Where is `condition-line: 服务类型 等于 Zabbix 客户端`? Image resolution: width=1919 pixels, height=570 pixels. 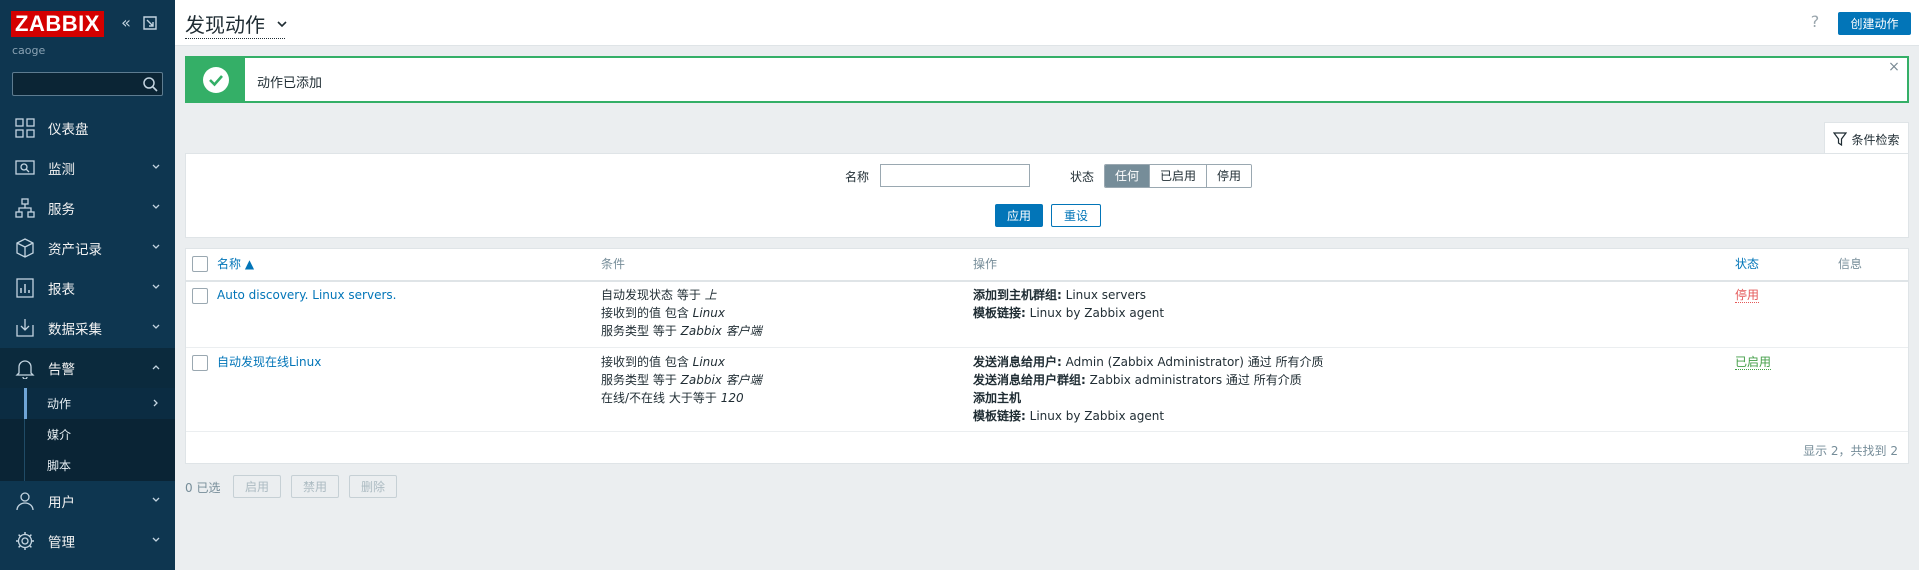
condition-line: 服务类型 等于 Zabbix 客户端 is located at coordinates (681, 331).